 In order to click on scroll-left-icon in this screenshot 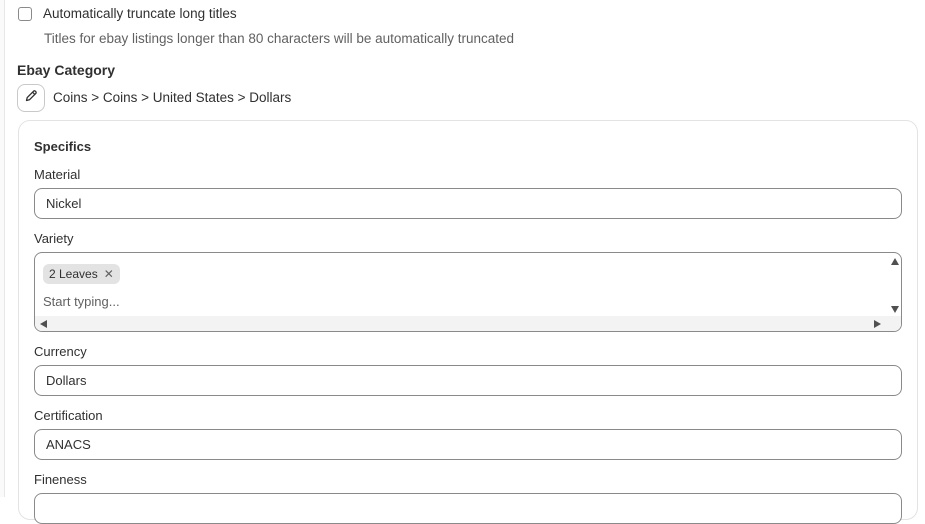, I will do `click(43, 324)`.